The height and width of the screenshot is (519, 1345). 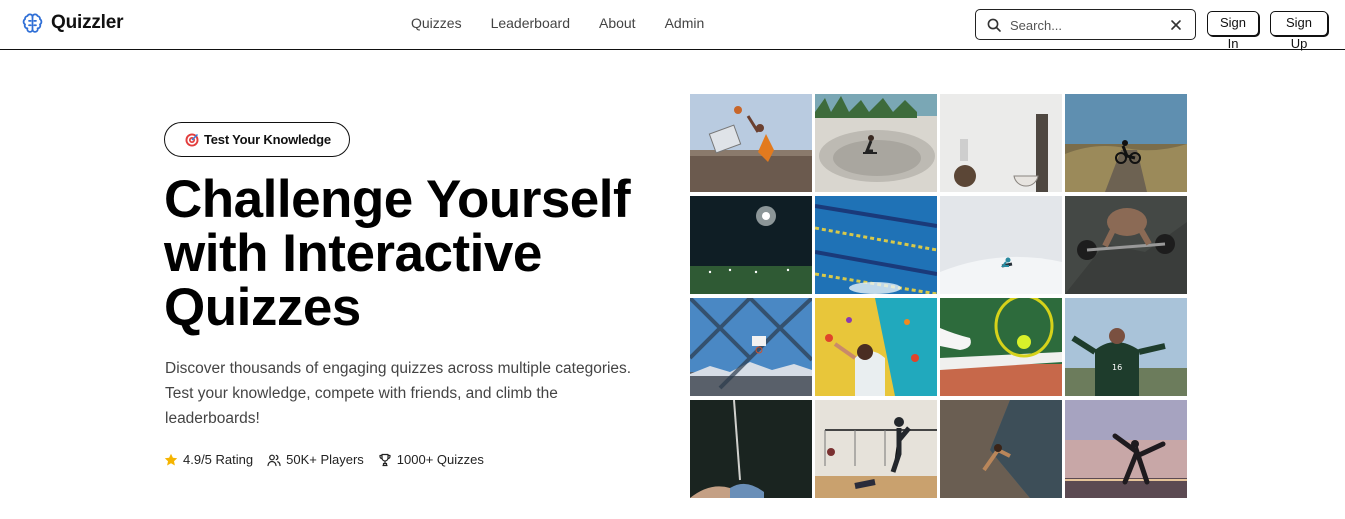 What do you see at coordinates (1001, 449) in the screenshot?
I see `rock-climber-photo` at bounding box center [1001, 449].